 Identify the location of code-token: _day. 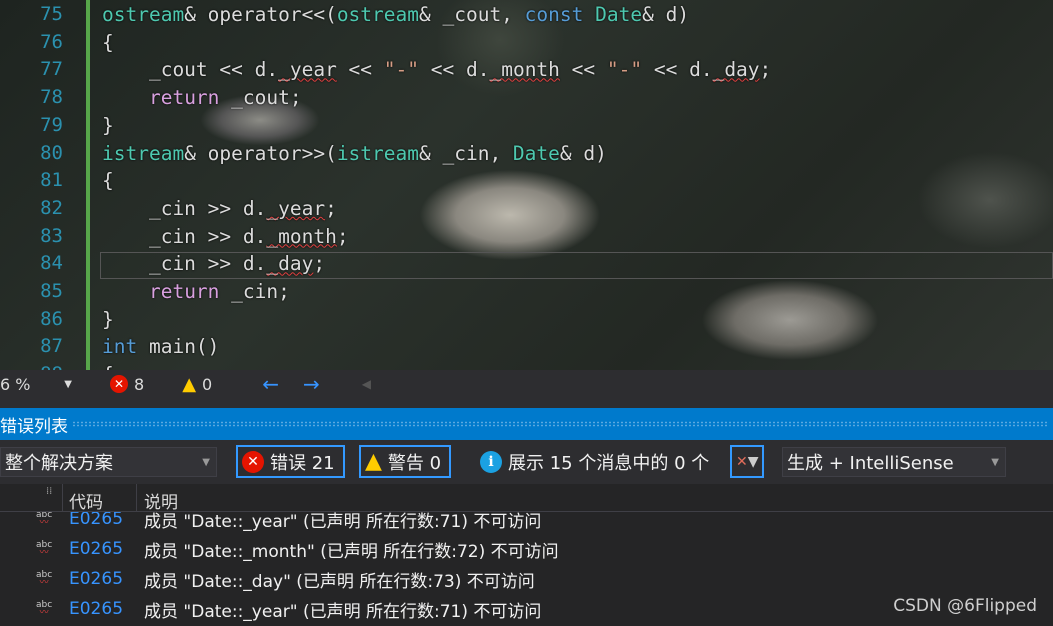
(290, 264).